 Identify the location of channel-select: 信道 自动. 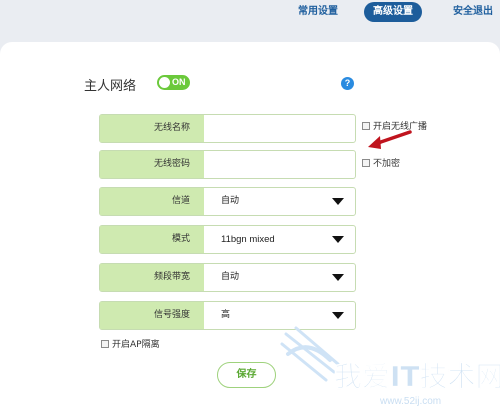
(227, 201).